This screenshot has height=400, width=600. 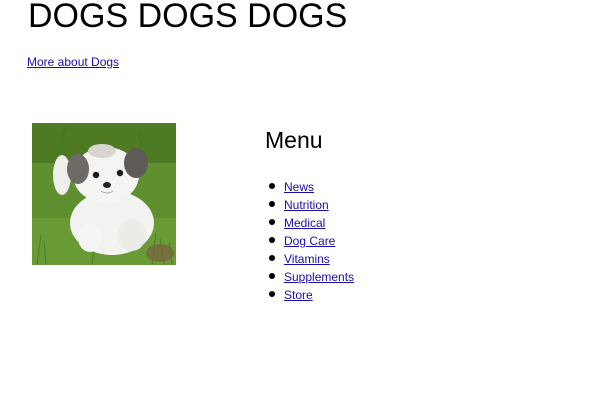 I want to click on menu-heading: Menu, so click(x=294, y=140).